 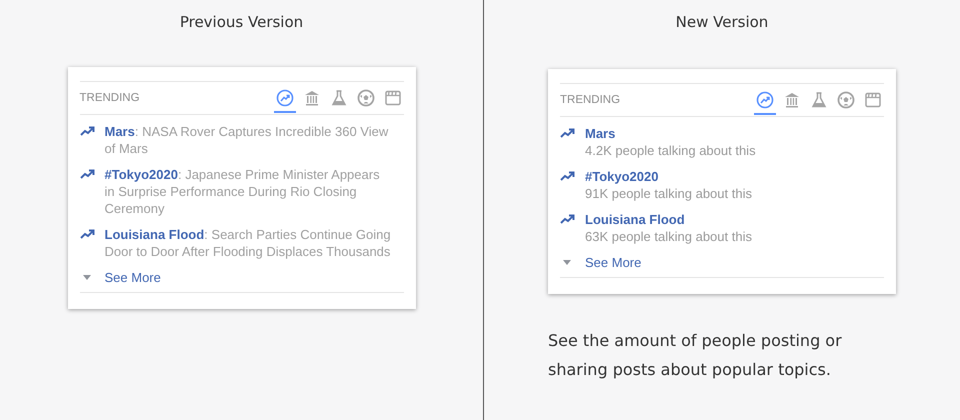 I want to click on trending-headline: Mars: NASA Rover Captures Incredible 360 View of Mars, so click(x=248, y=140).